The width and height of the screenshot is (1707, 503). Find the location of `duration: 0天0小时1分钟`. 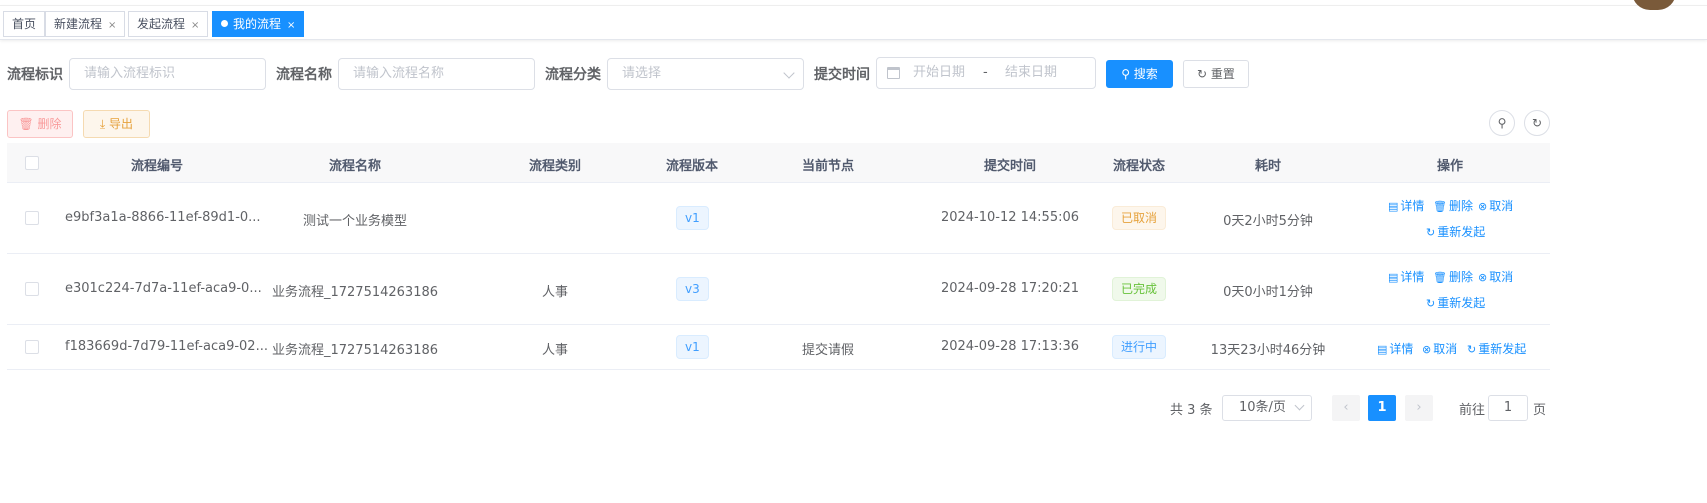

duration: 0天0小时1分钟 is located at coordinates (1268, 292).